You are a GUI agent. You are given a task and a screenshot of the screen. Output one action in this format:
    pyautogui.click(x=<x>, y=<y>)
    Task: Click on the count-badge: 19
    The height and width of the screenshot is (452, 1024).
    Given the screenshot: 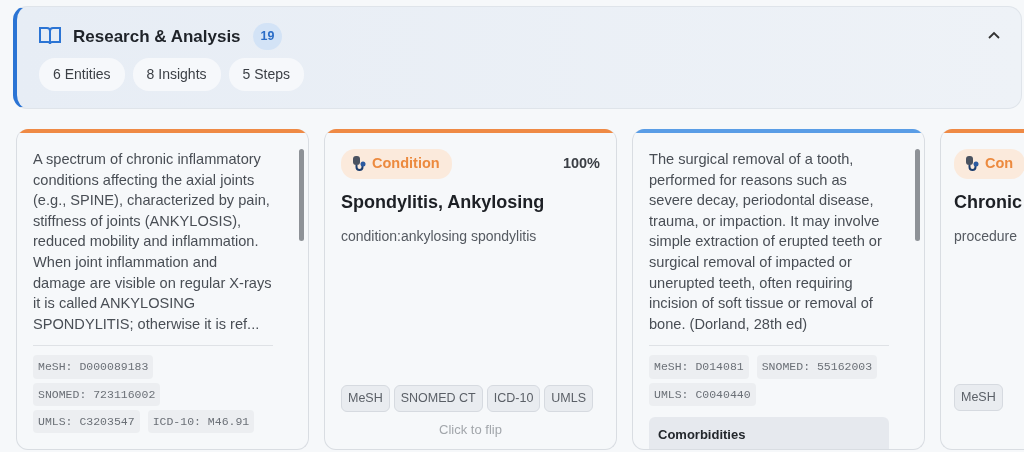 What is the action you would take?
    pyautogui.click(x=267, y=36)
    